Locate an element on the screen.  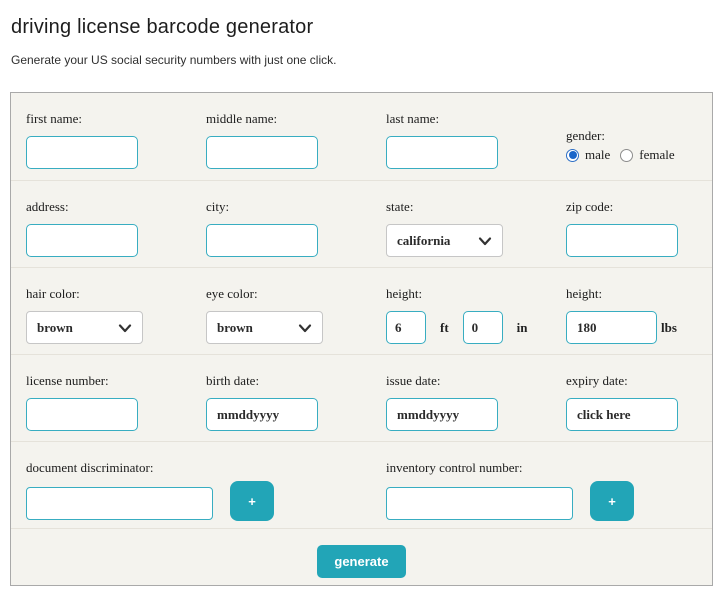
state-select: california is located at coordinates (444, 240).